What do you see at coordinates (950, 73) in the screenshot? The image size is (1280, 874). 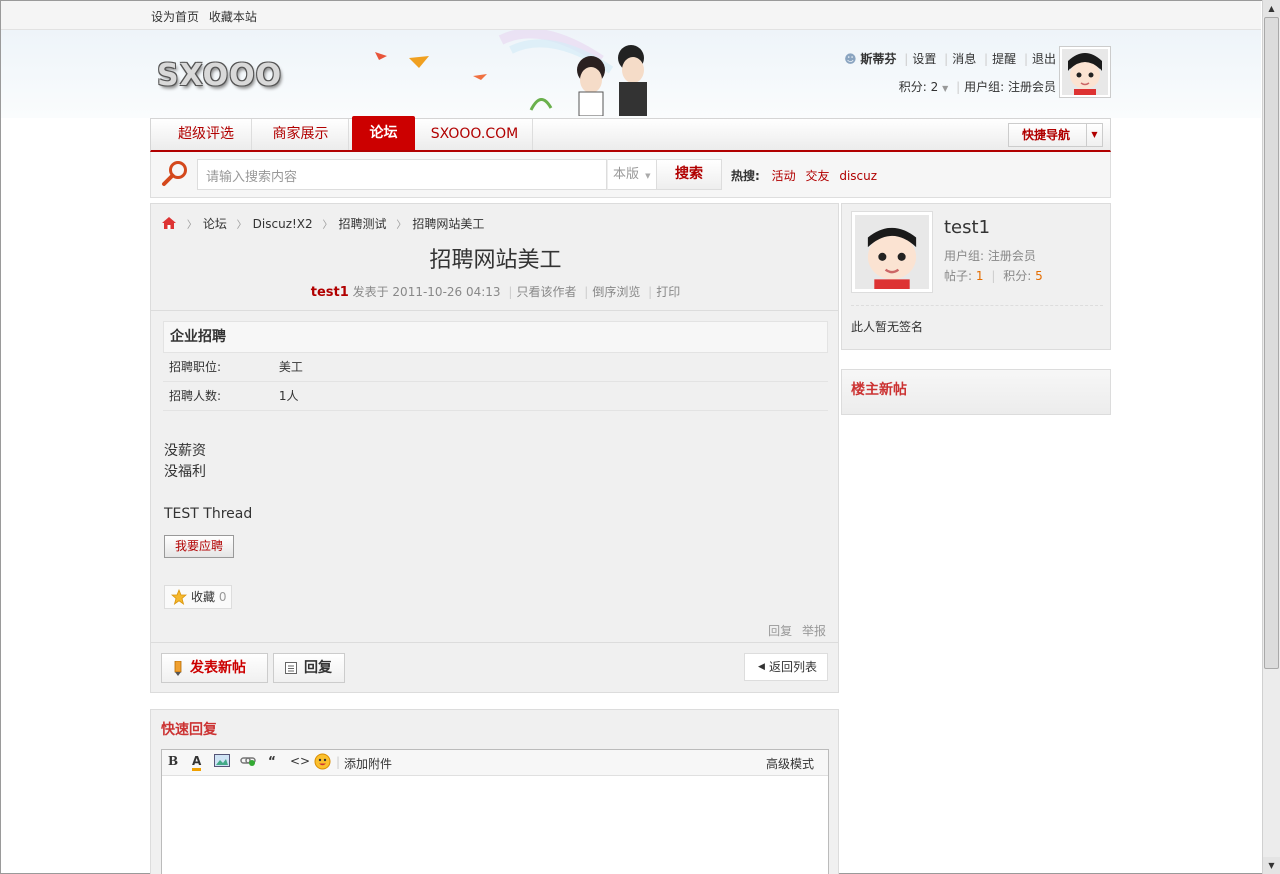 I see `user-info: ☻ 斯蒂芬 | 设置 | 消息 | 提醒 | 退出 积分: 2 ▼ | 用户组: 注册会员` at bounding box center [950, 73].